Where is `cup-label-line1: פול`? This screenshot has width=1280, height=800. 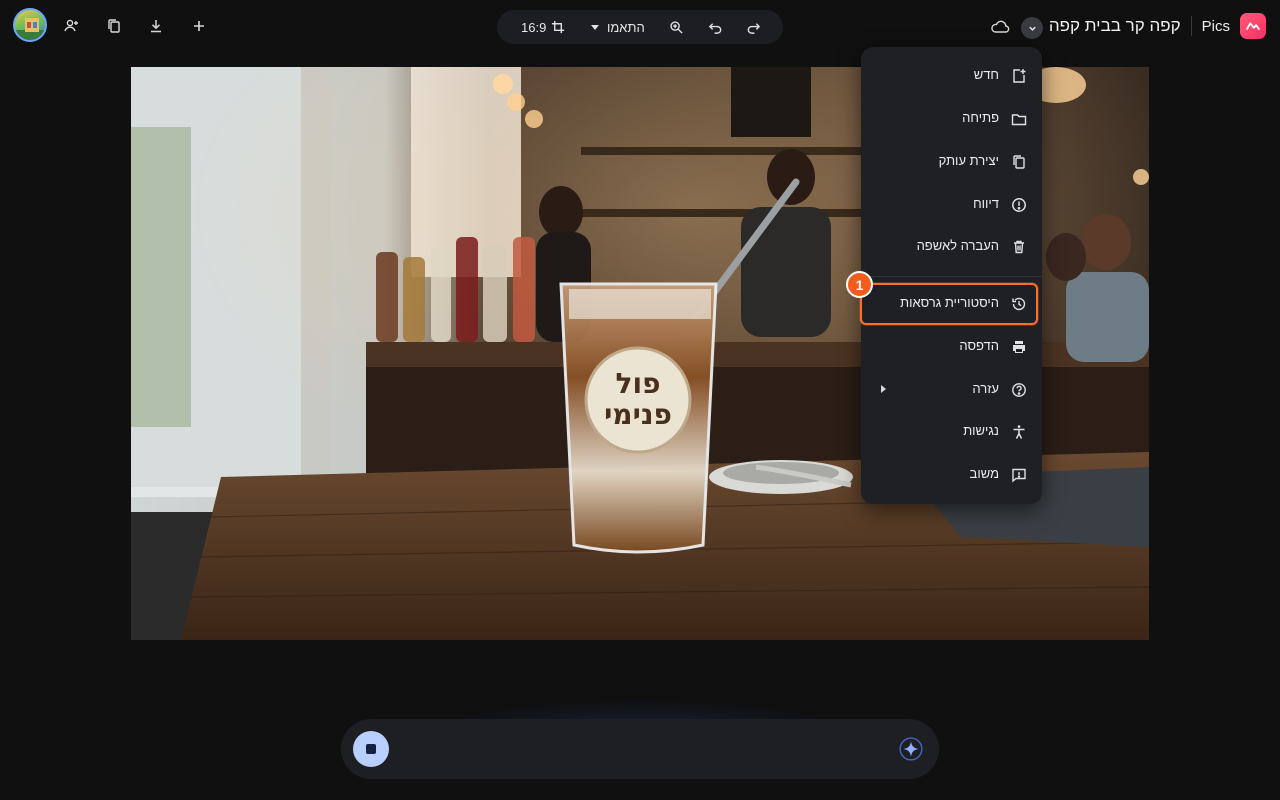 cup-label-line1: פול is located at coordinates (638, 383).